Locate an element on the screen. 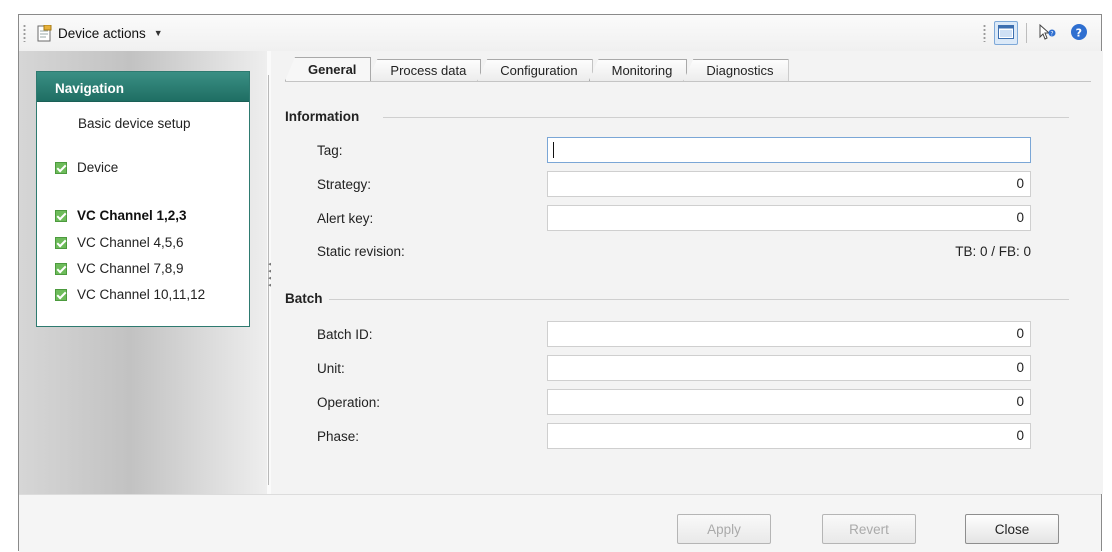 This screenshot has width=1112, height=552. nav-item-vc-channel-10-11-12: VC Channel 10,11,12 is located at coordinates (143, 294).